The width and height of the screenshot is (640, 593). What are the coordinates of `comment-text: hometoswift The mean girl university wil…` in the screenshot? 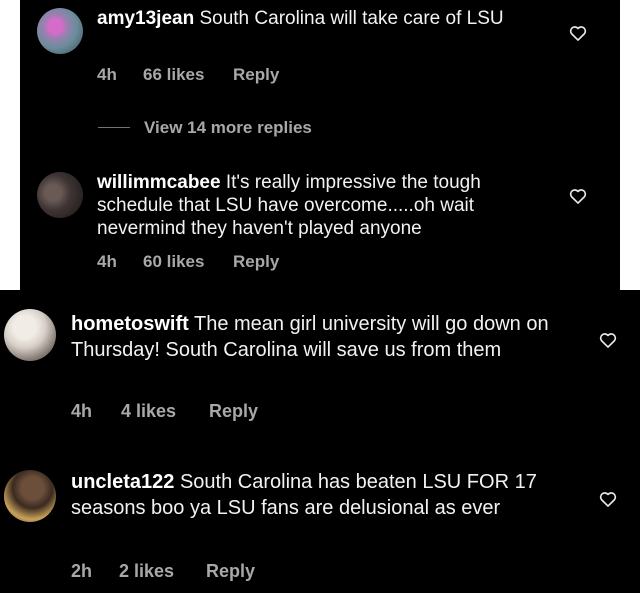 It's located at (321, 337).